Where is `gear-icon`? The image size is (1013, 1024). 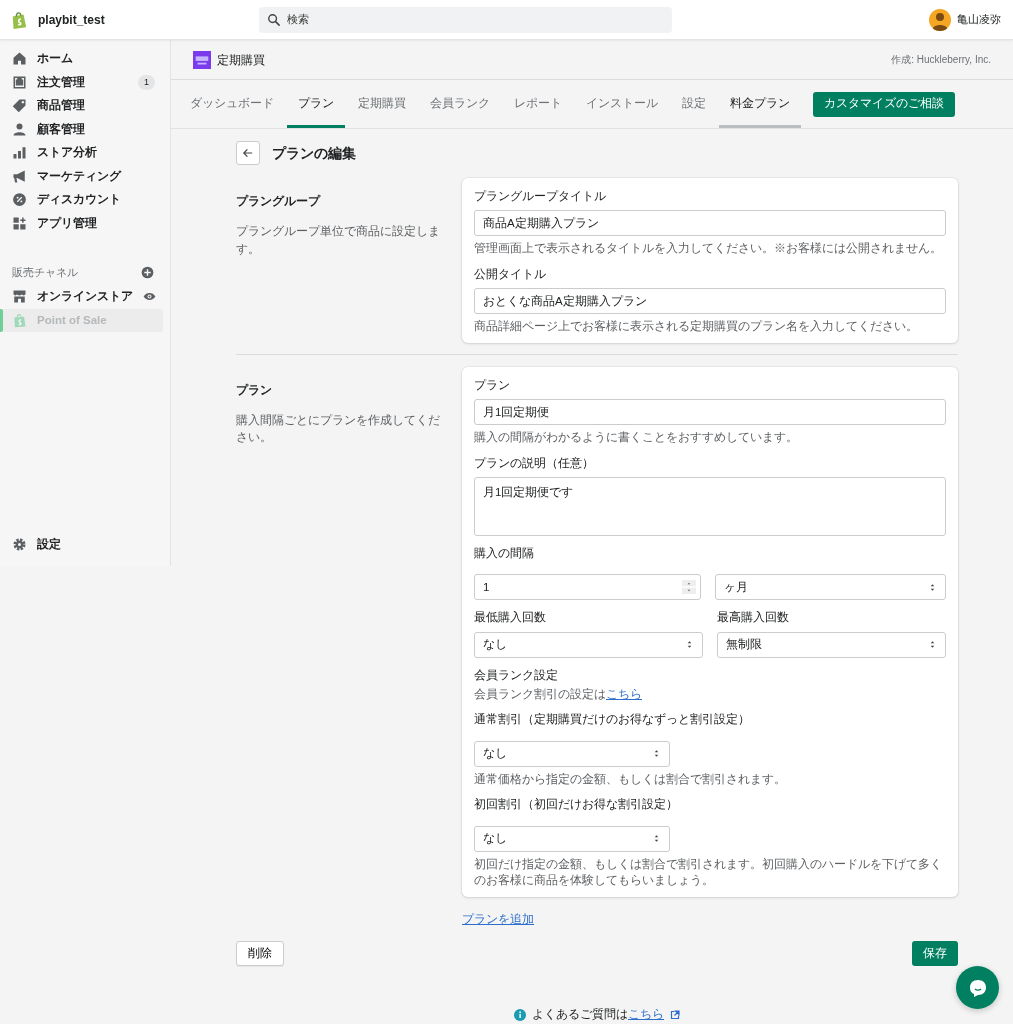 gear-icon is located at coordinates (19, 544).